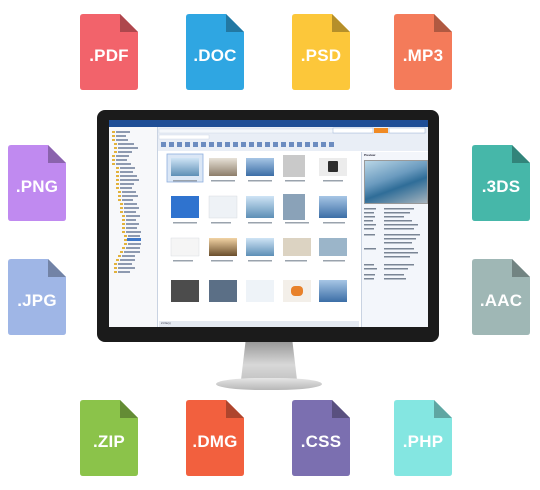 The image size is (540, 490). I want to click on toolbar-graphics, so click(292, 137).